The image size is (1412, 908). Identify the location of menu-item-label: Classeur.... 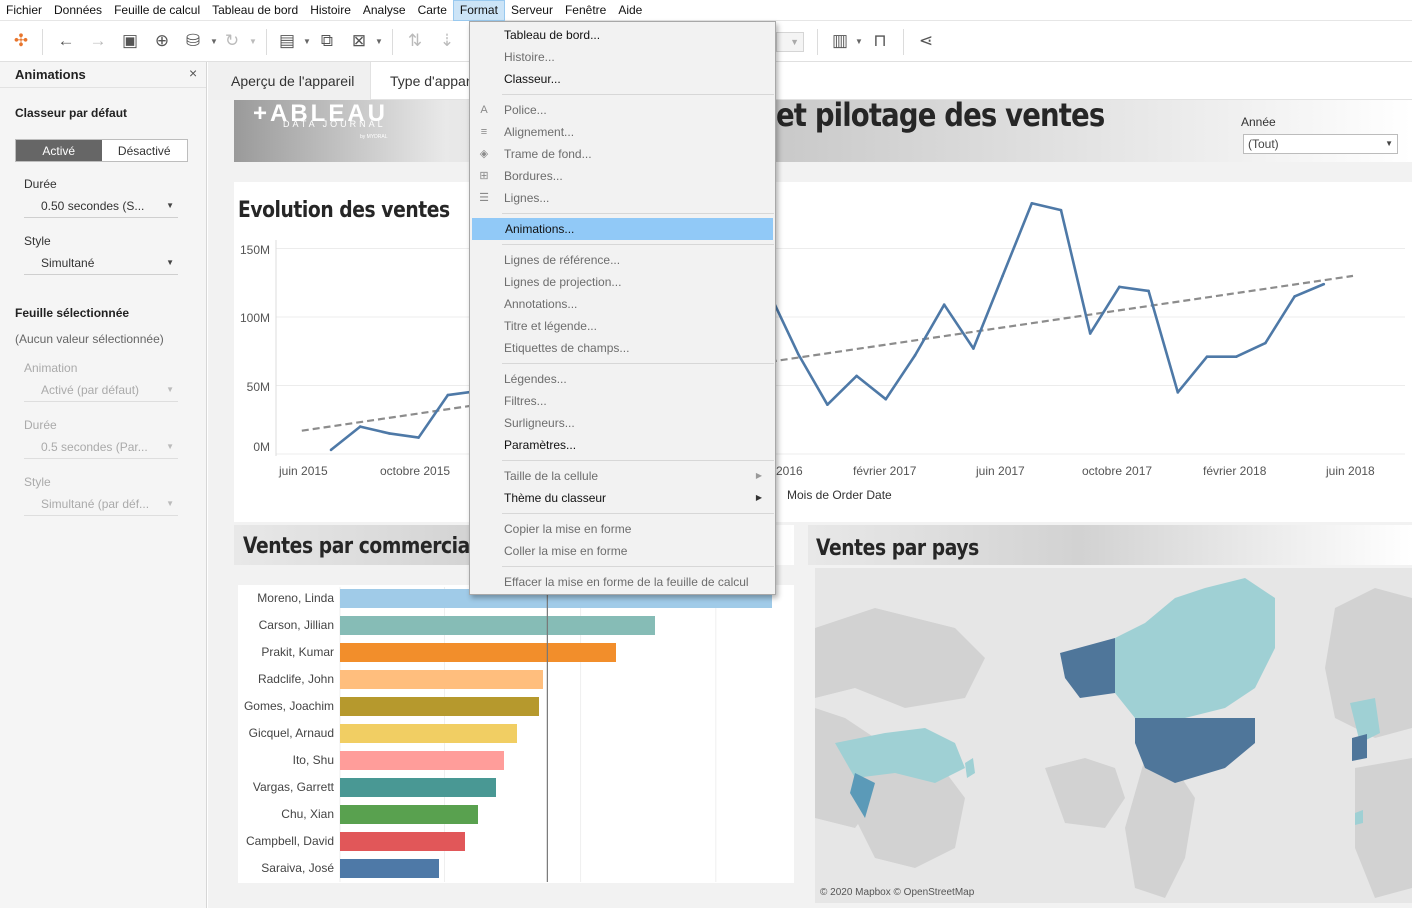
(532, 79).